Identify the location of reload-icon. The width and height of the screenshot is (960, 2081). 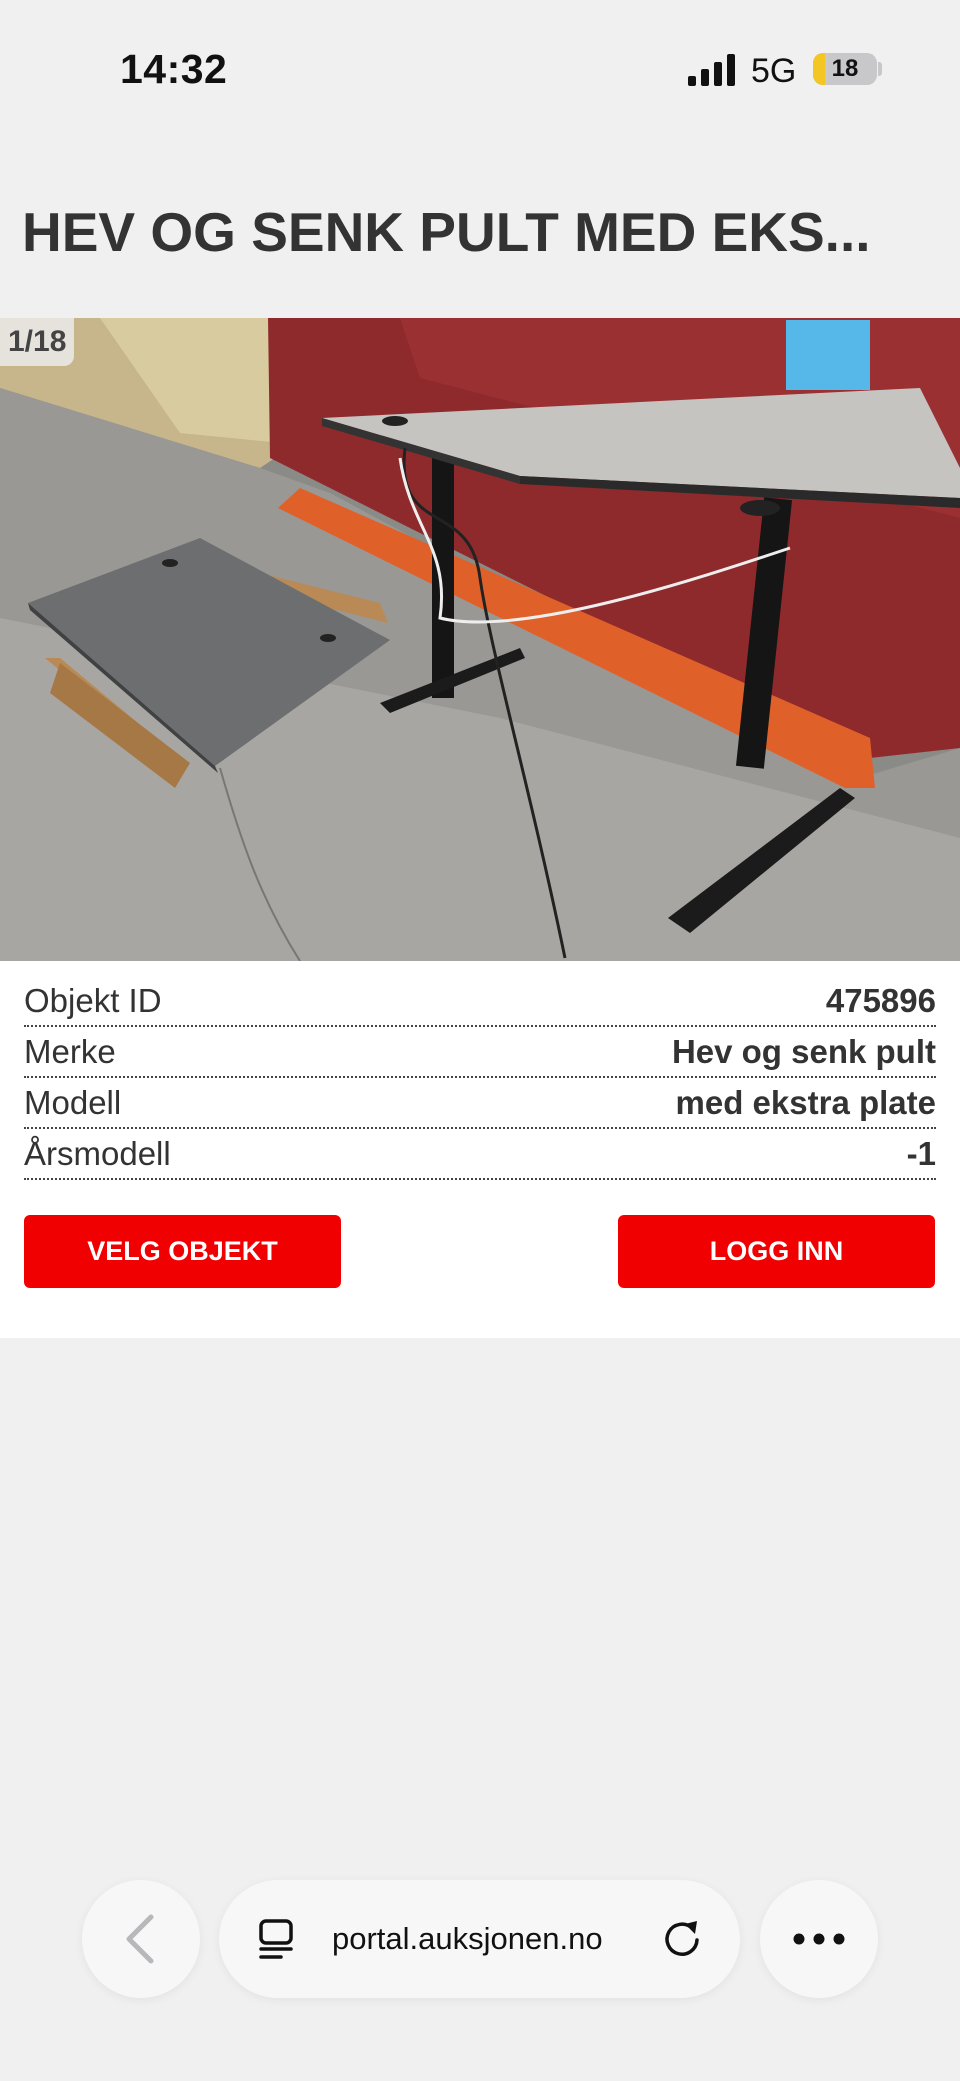
(682, 1939).